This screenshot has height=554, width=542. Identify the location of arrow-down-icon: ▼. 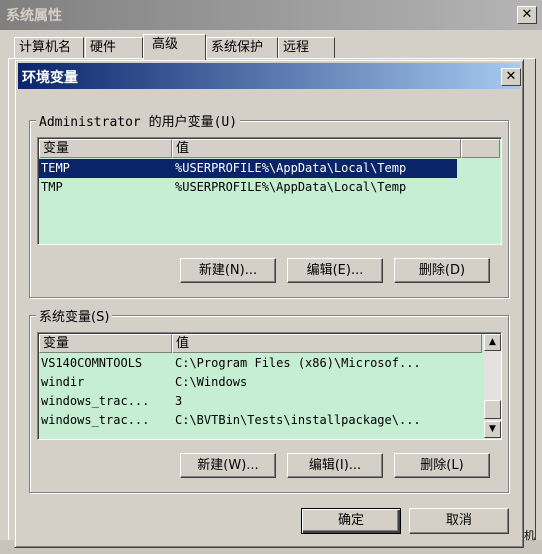
(492, 429).